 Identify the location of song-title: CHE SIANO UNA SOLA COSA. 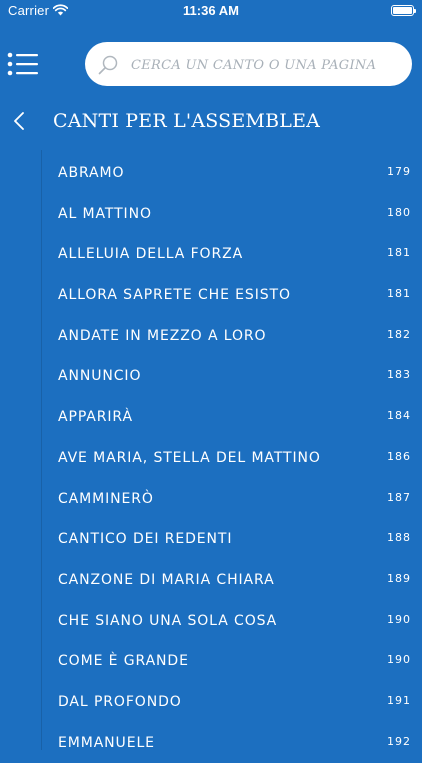
(168, 620).